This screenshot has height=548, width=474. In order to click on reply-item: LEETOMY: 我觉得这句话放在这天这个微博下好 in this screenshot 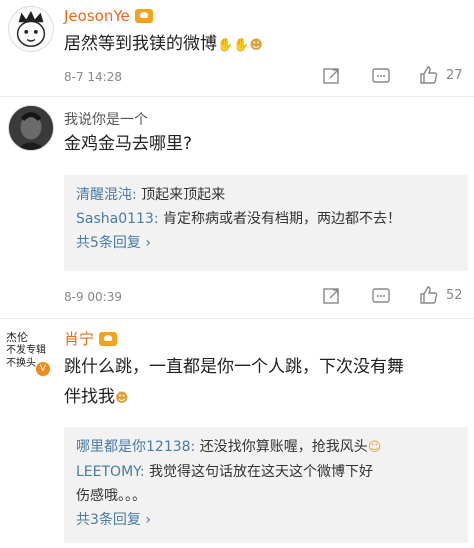, I will do `click(266, 472)`.